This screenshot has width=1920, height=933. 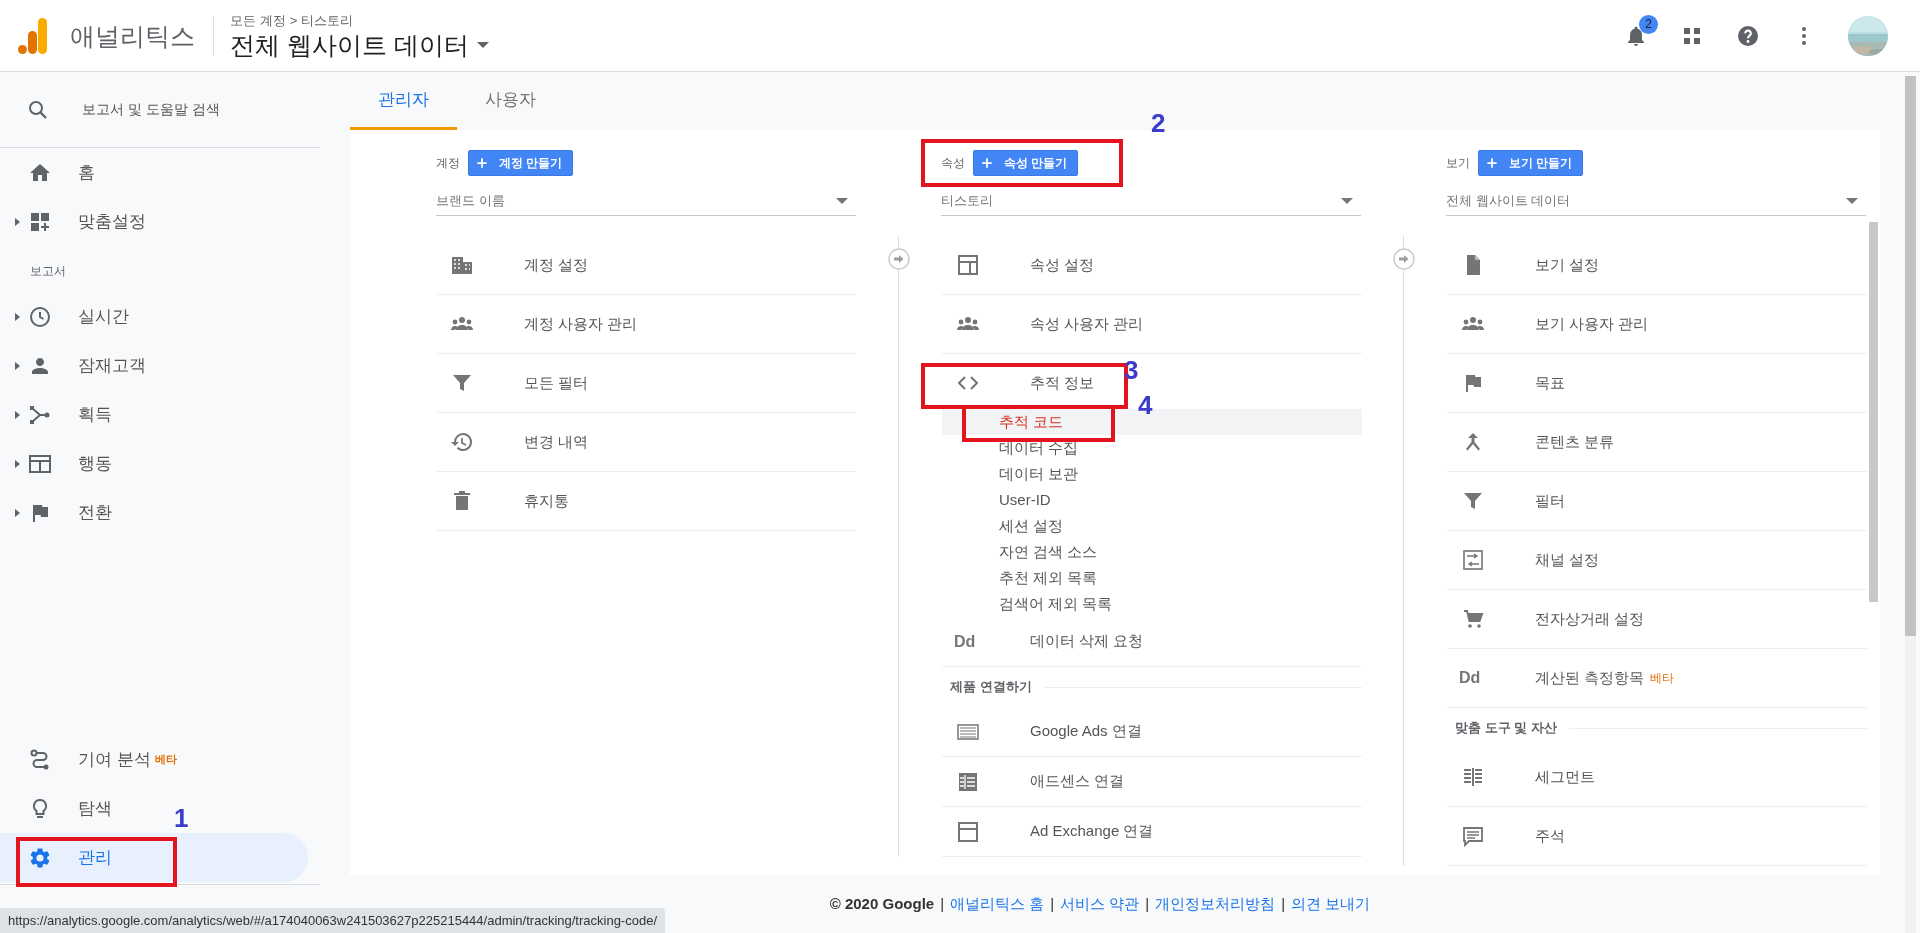 What do you see at coordinates (1657, 619) in the screenshot?
I see `menu-link: 전자상거래 설정` at bounding box center [1657, 619].